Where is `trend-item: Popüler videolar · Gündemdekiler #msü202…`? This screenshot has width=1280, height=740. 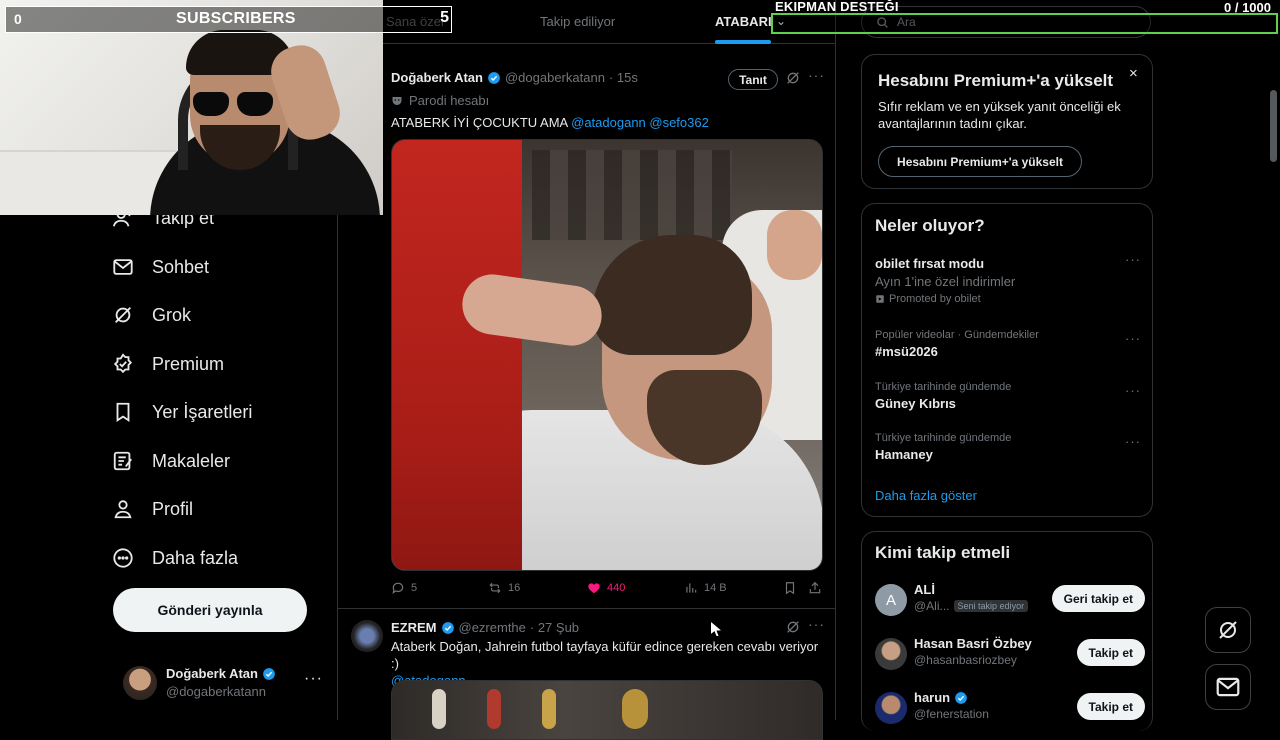
trend-item: Popüler videolar · Gündemdekiler #msü202… is located at coordinates (1008, 344).